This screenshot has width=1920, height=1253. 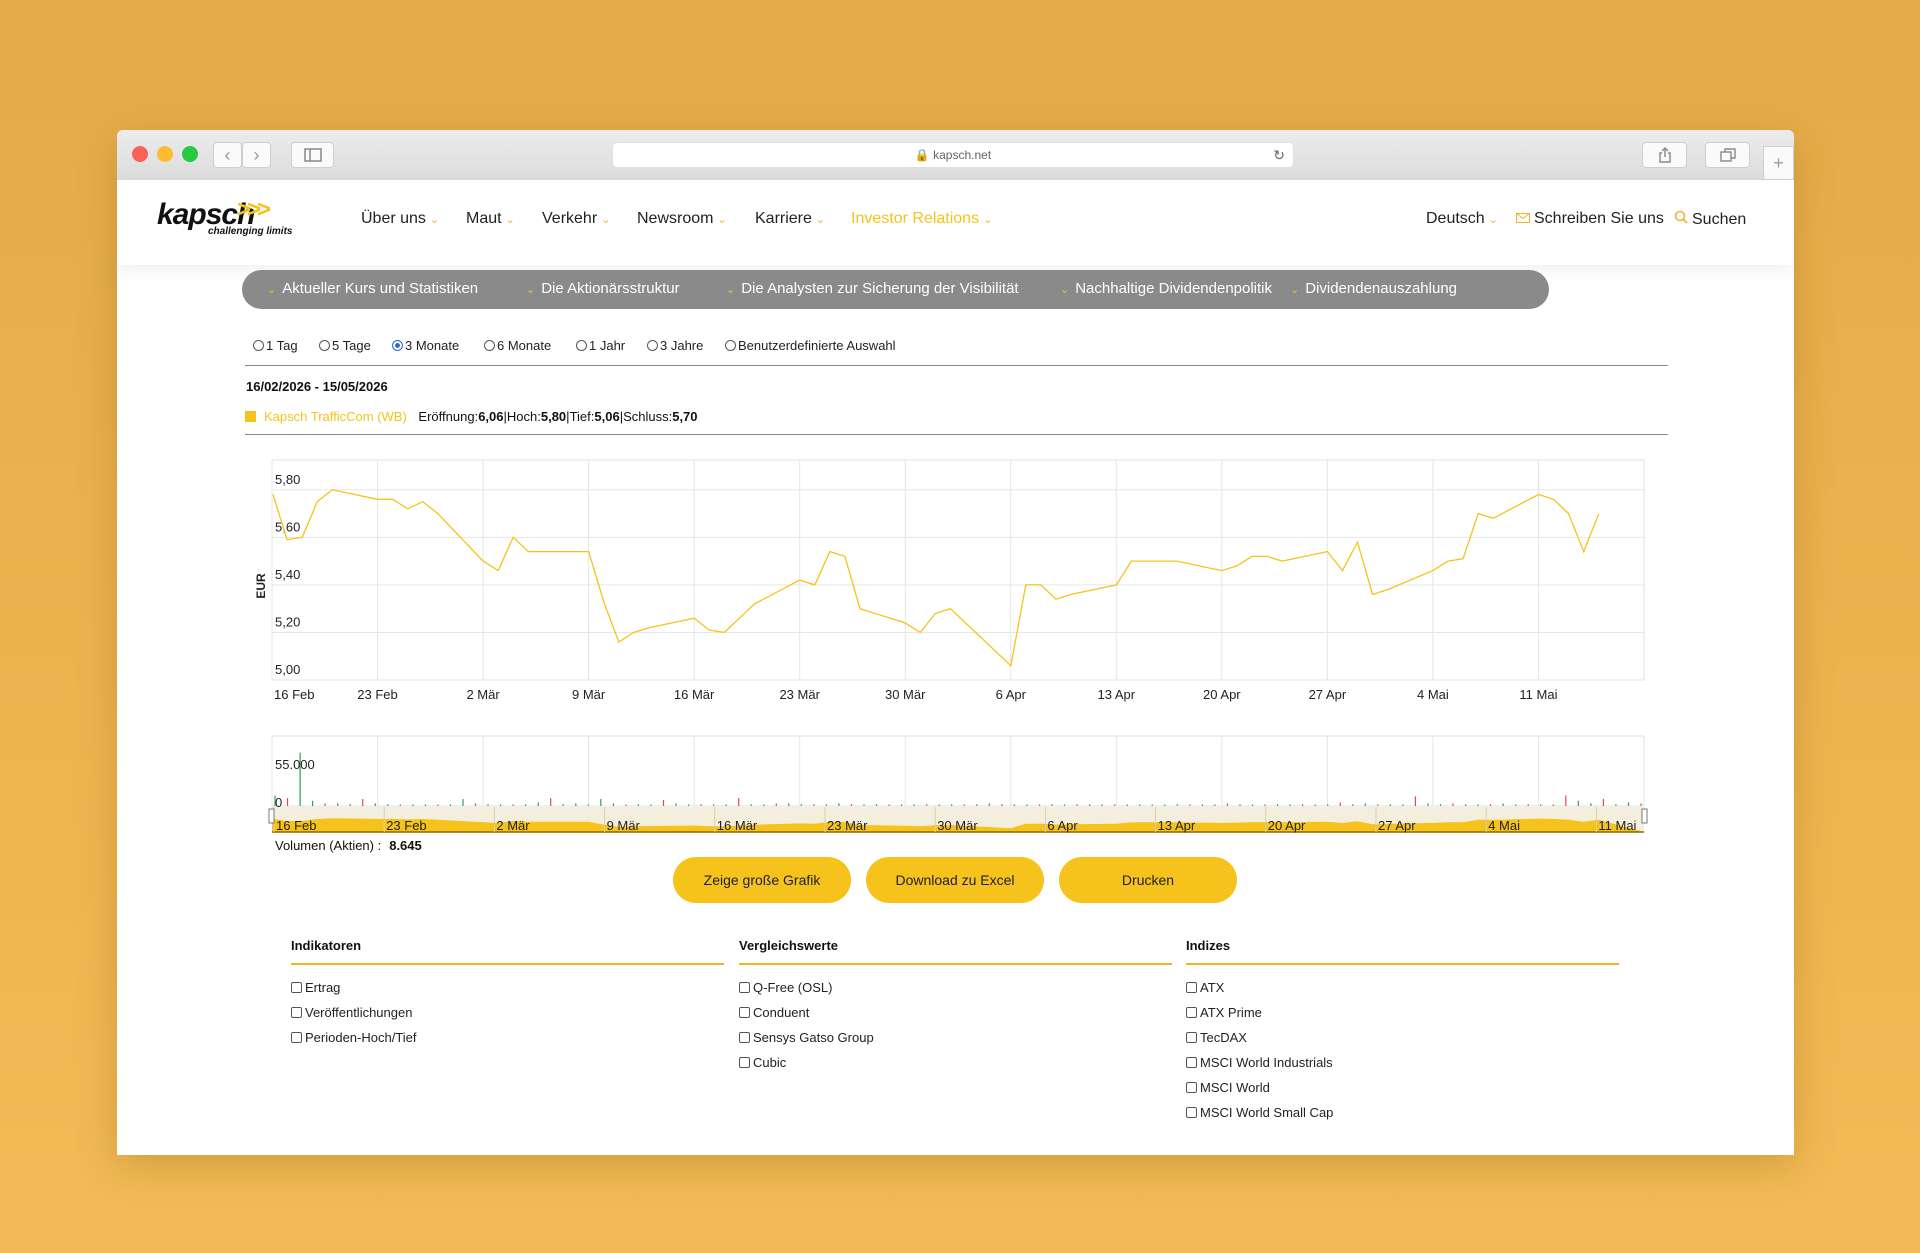 I want to click on share-button, so click(x=1664, y=155).